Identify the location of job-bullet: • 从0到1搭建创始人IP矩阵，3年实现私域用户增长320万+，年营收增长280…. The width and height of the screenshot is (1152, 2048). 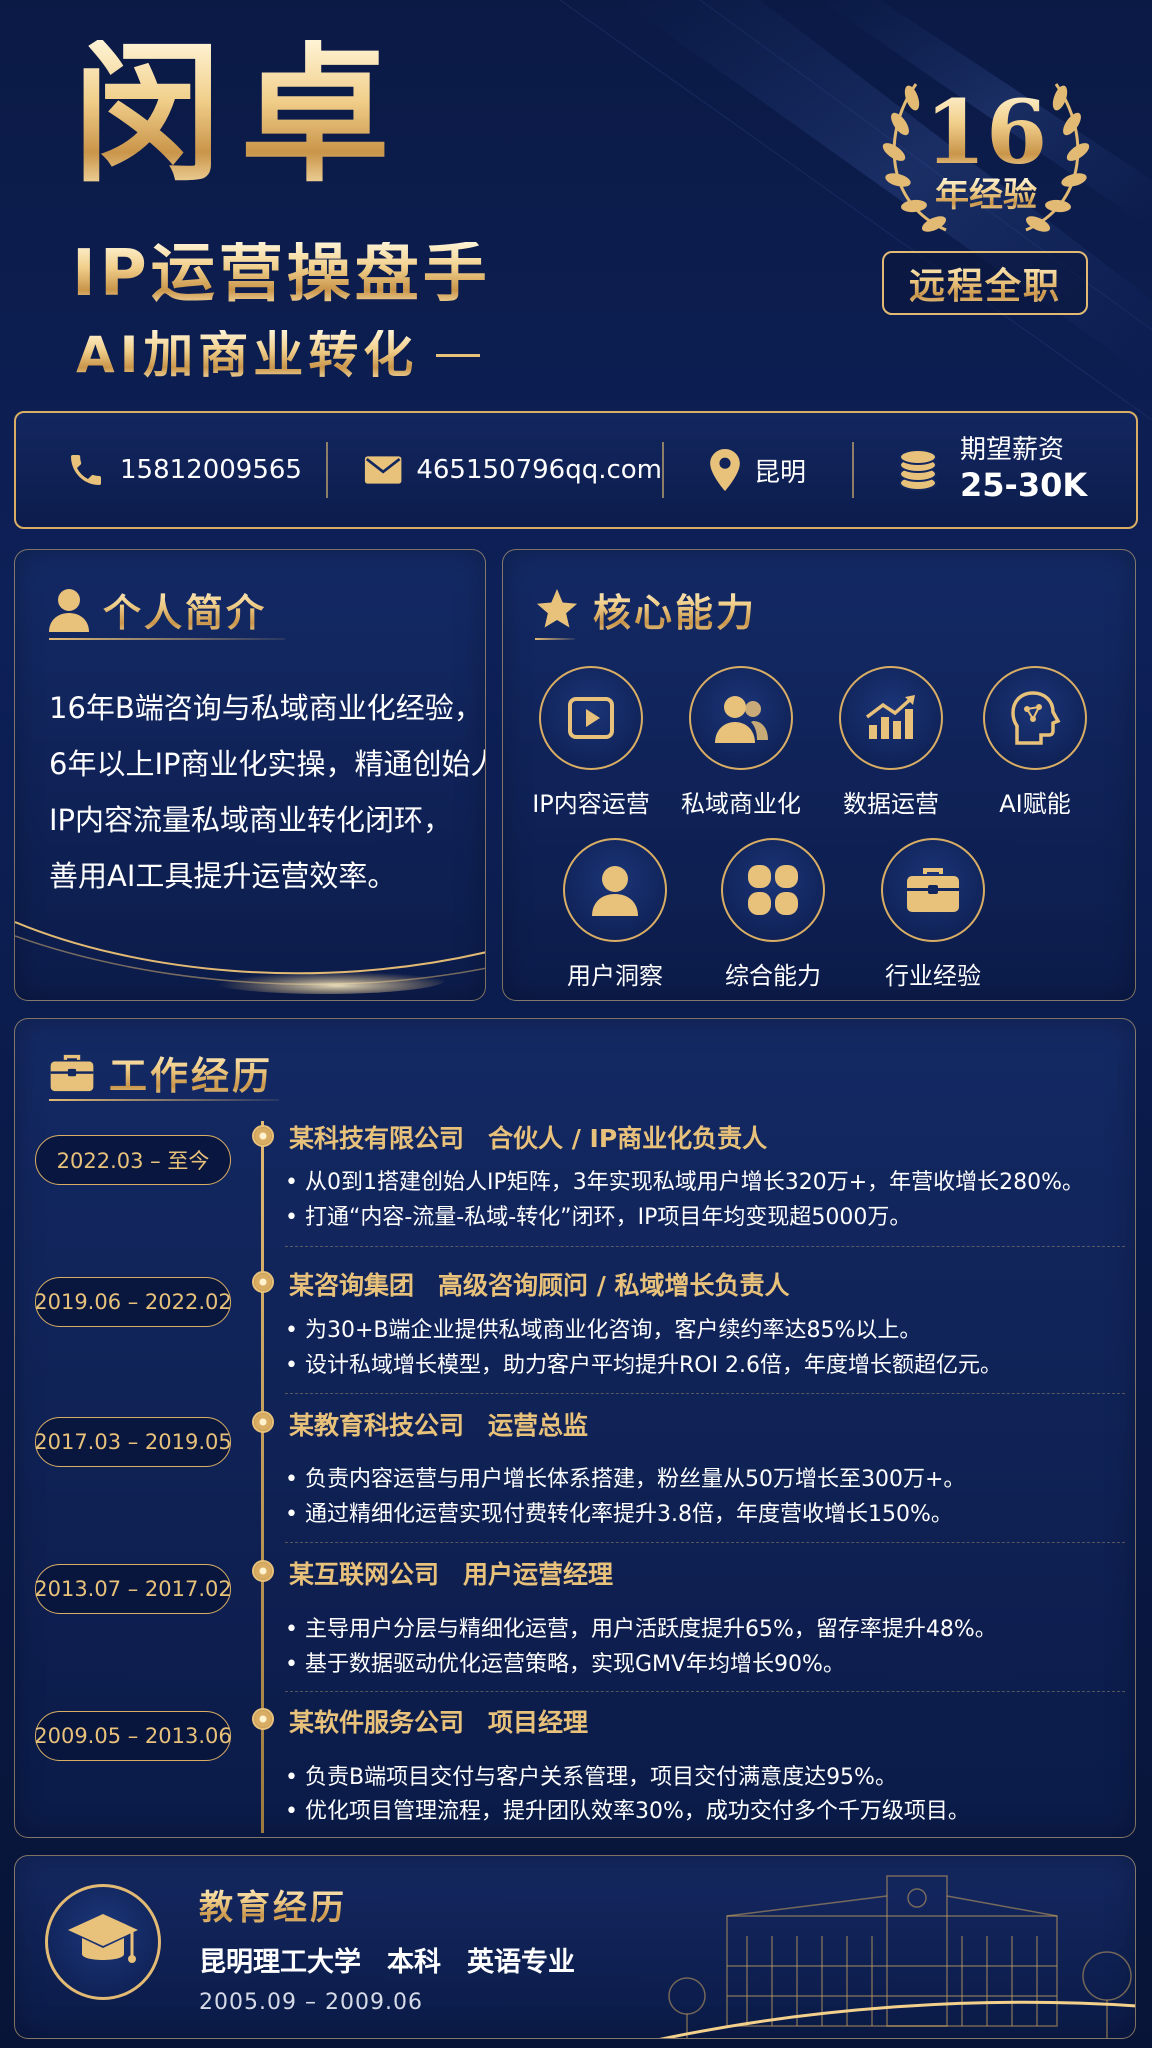
(685, 1182).